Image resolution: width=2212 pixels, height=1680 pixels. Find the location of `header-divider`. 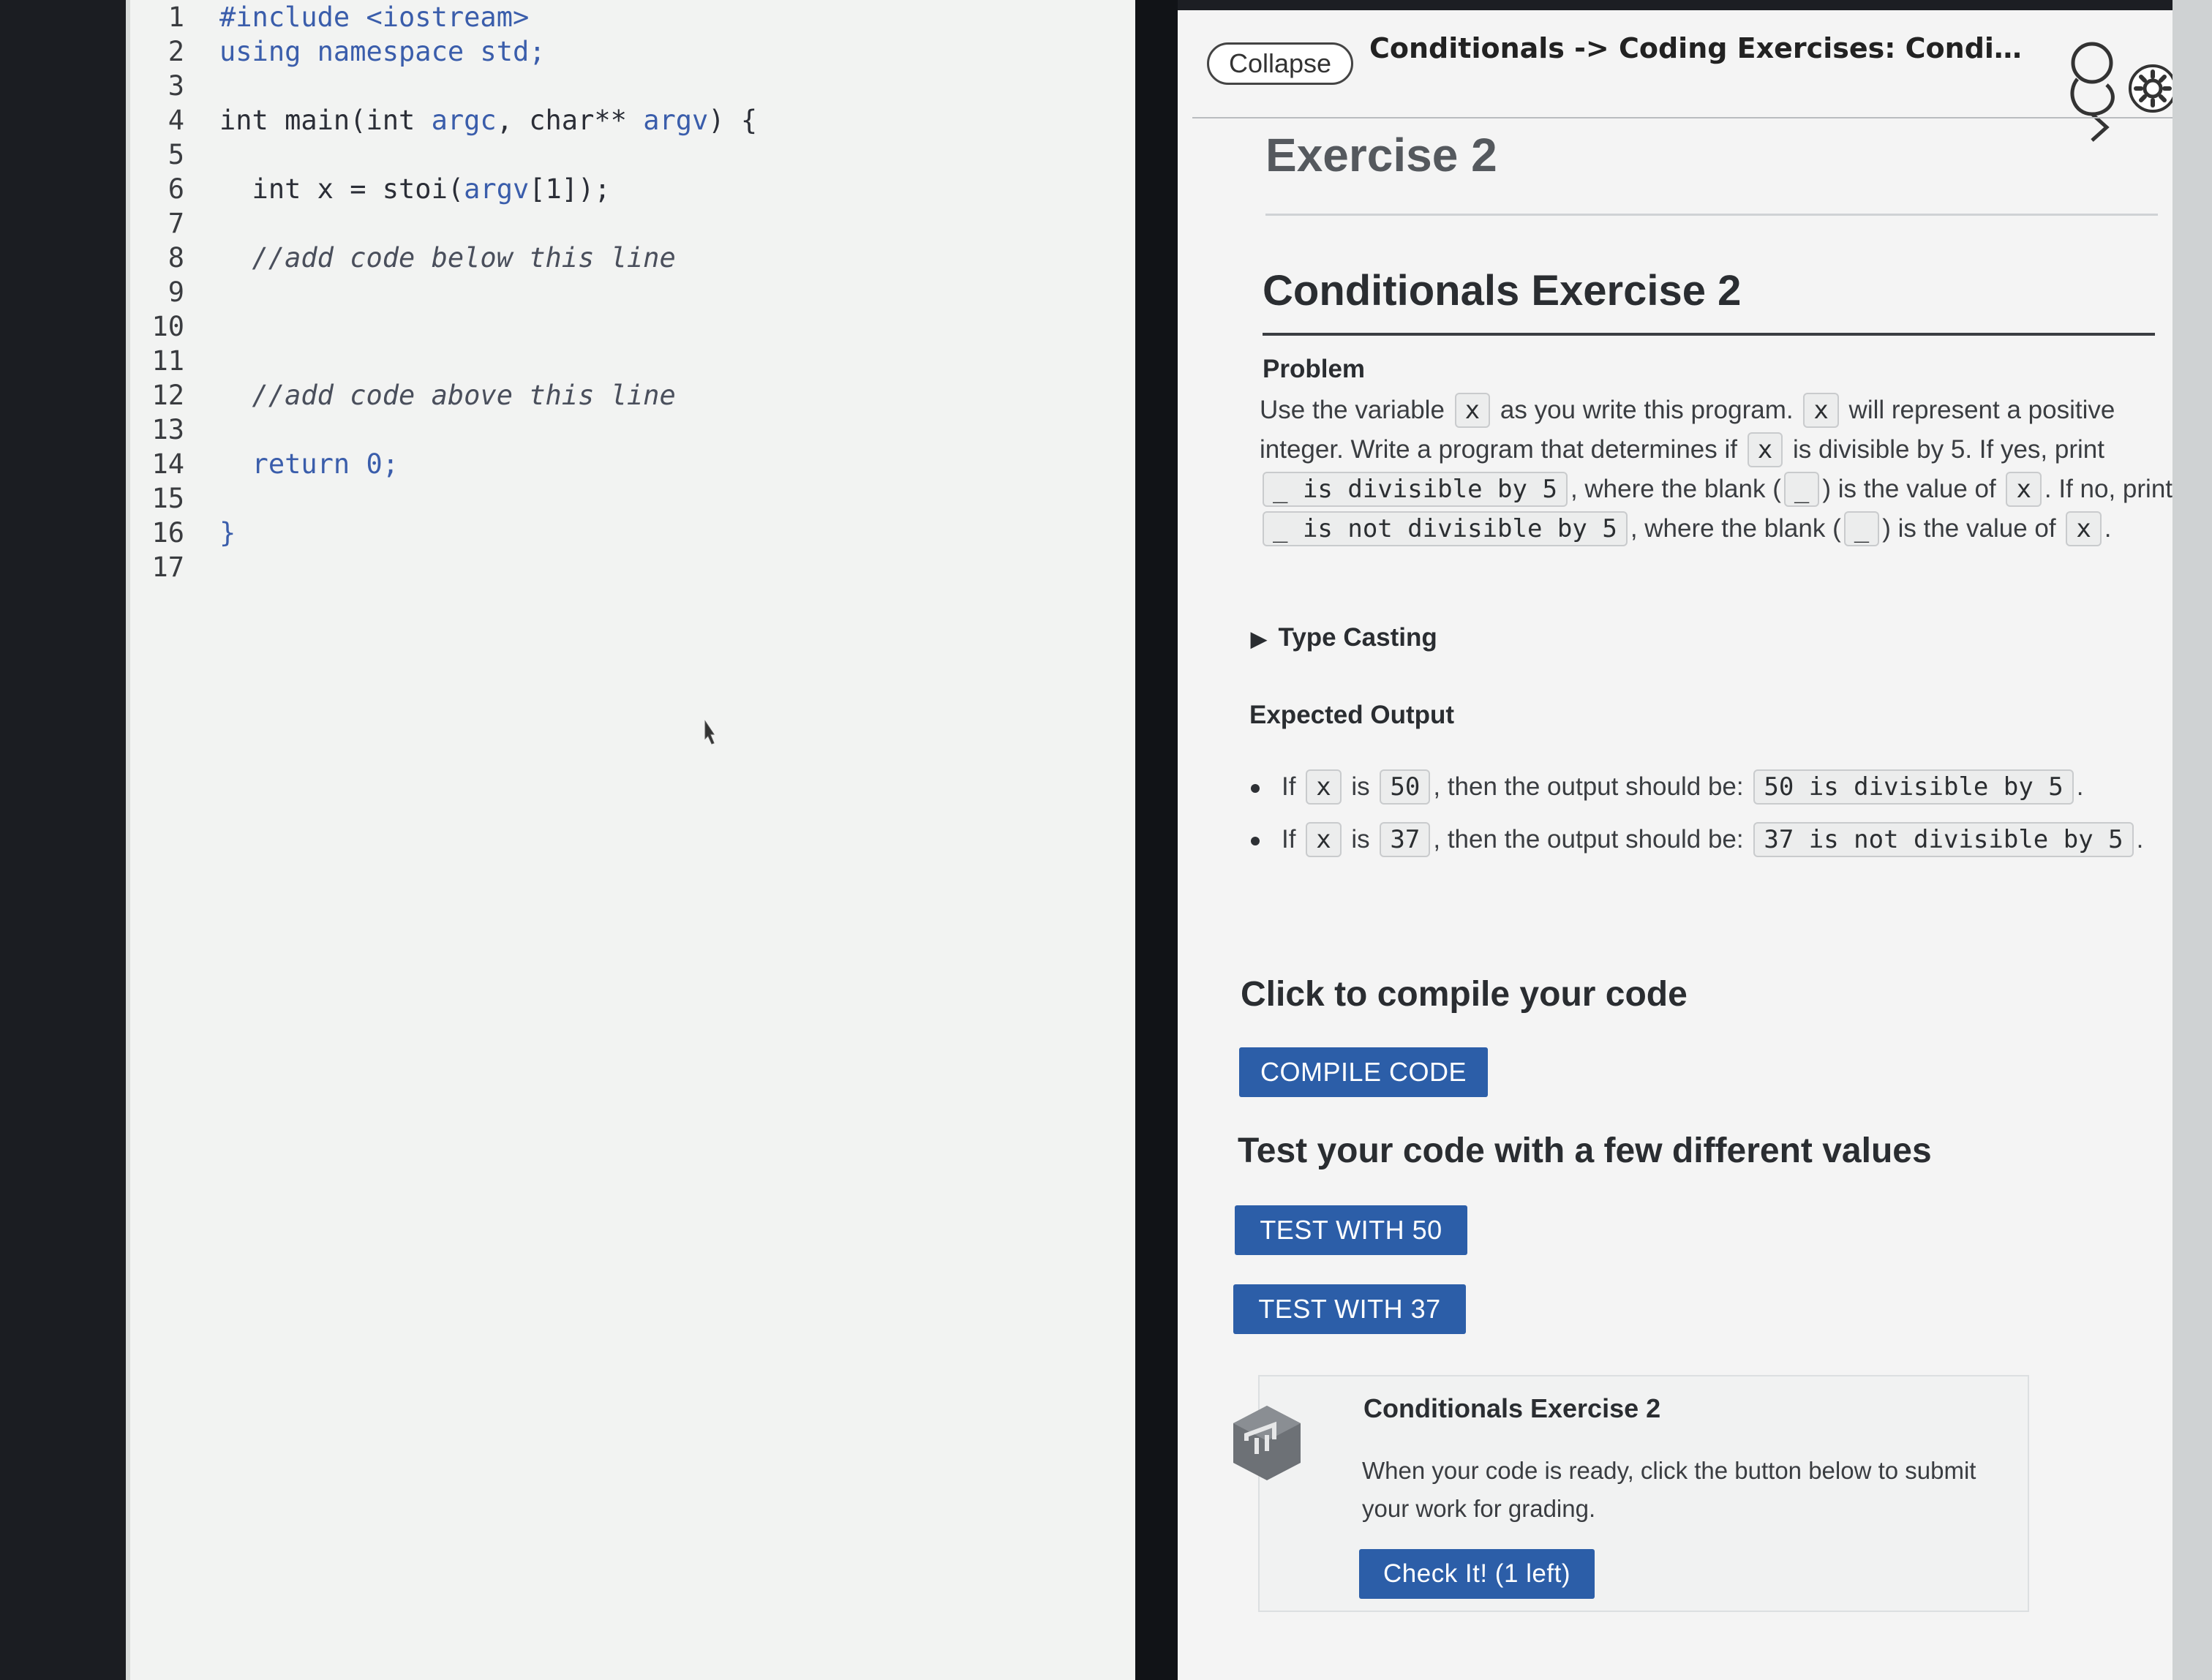

header-divider is located at coordinates (1682, 118).